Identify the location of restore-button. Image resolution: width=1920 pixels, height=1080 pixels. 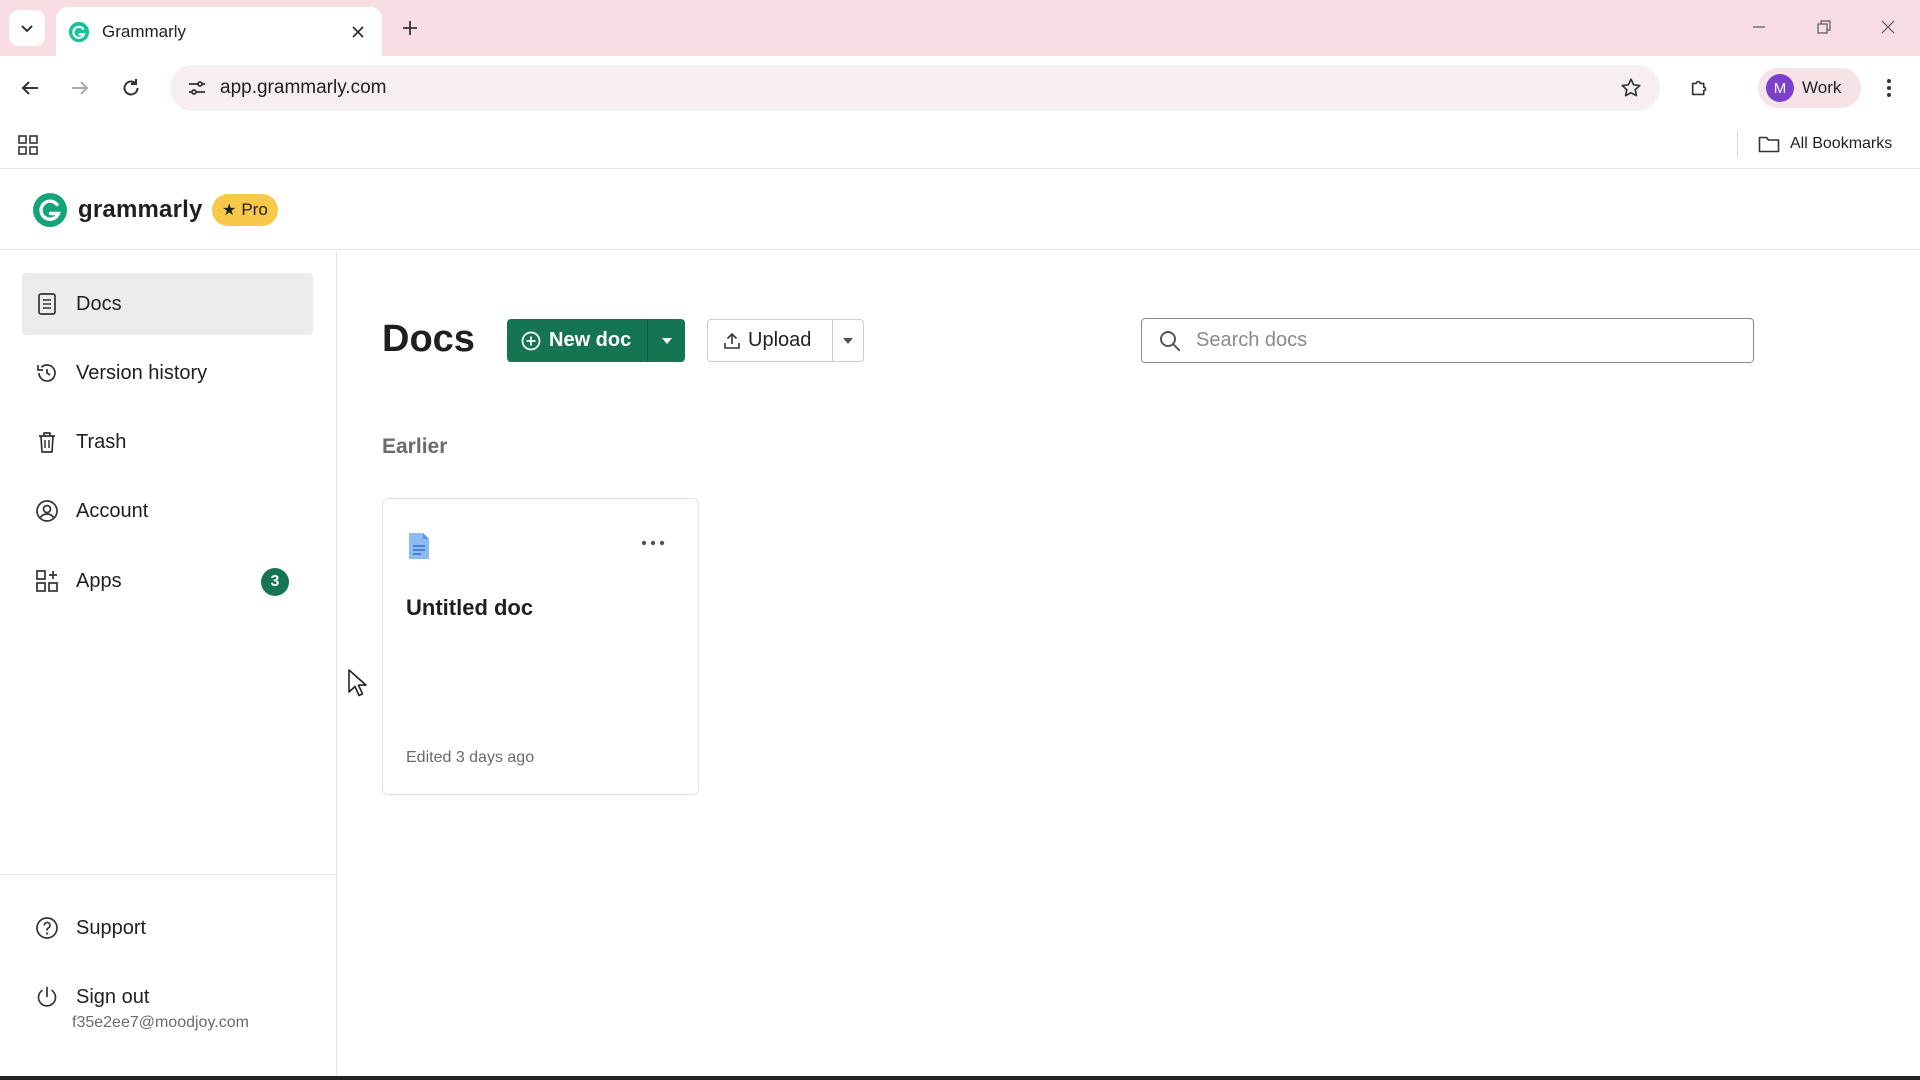
(1824, 27).